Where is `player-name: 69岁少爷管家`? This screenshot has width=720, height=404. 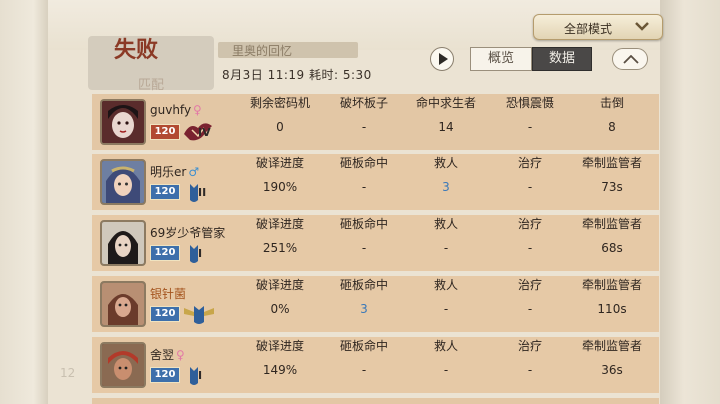
player-name: 69岁少爷管家 is located at coordinates (188, 233).